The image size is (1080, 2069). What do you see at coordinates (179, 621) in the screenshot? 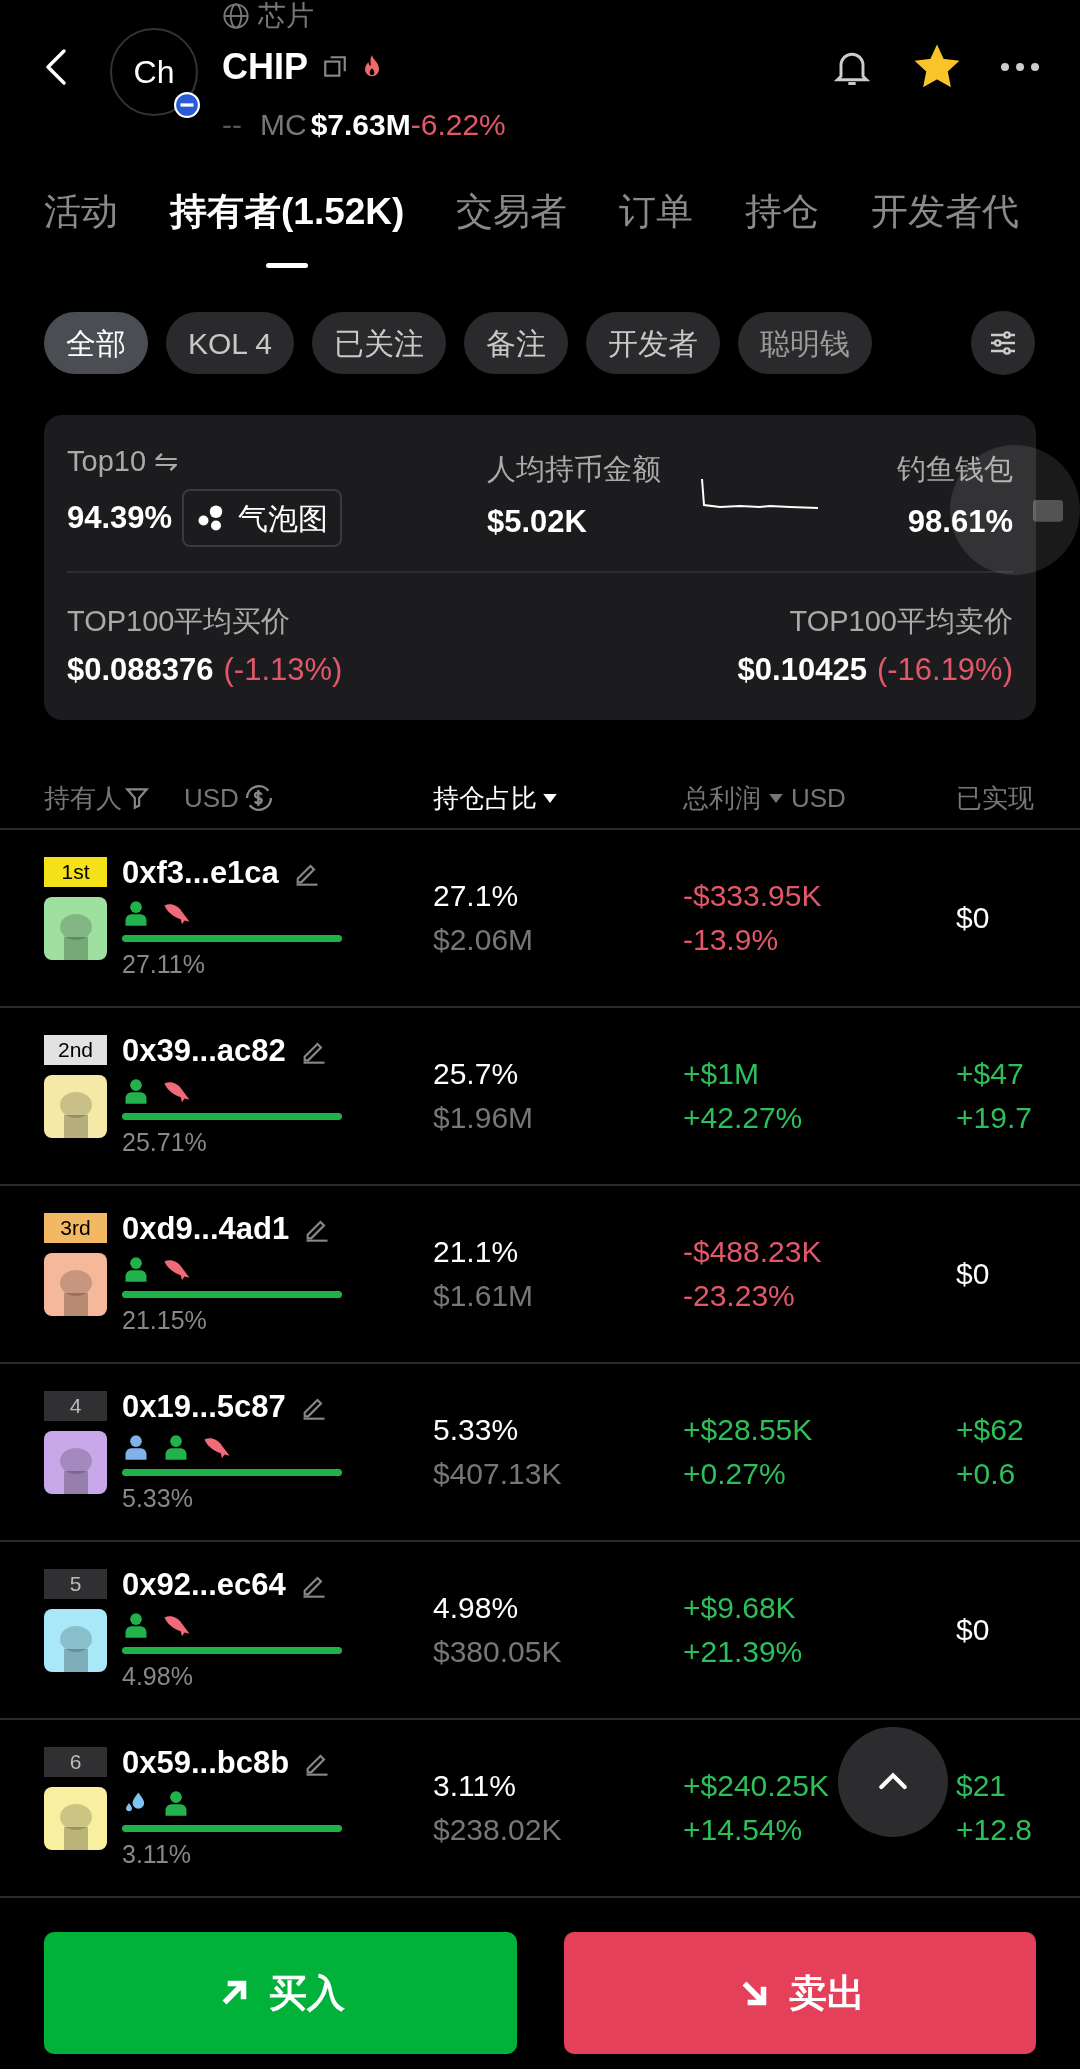
I see `avg-buy-price-label: TOP100平均买价` at bounding box center [179, 621].